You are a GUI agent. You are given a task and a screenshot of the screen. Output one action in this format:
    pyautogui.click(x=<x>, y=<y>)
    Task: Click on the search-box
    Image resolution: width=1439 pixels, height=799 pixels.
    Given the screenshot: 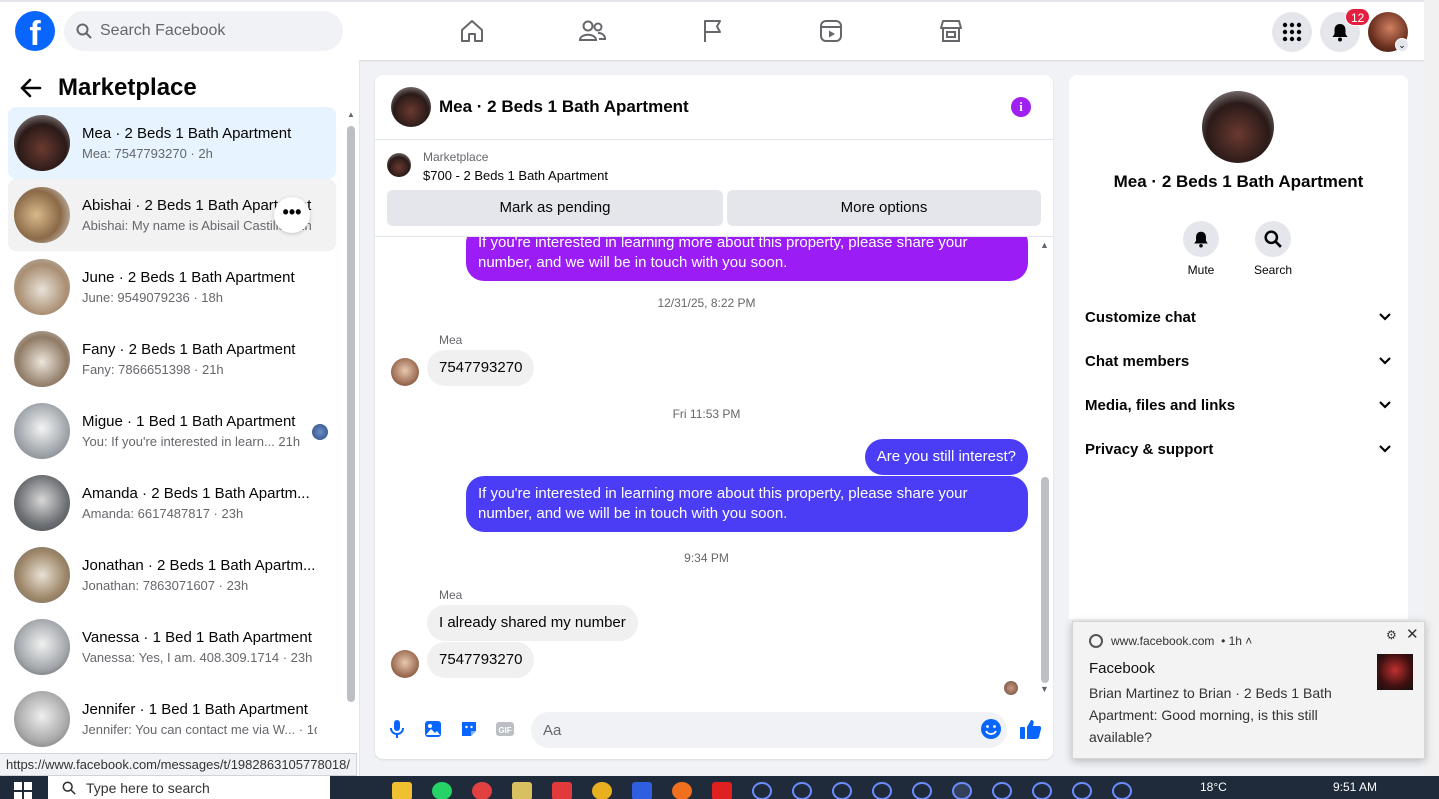 What is the action you would take?
    pyautogui.click(x=203, y=31)
    